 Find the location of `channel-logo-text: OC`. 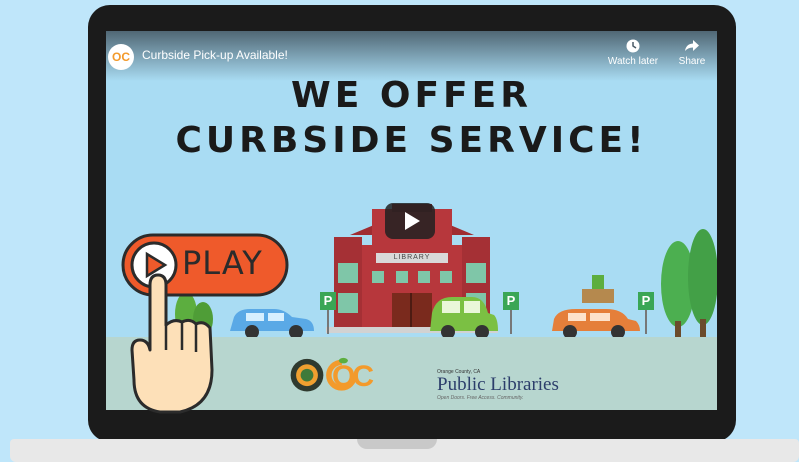

channel-logo-text: OC is located at coordinates (121, 57).